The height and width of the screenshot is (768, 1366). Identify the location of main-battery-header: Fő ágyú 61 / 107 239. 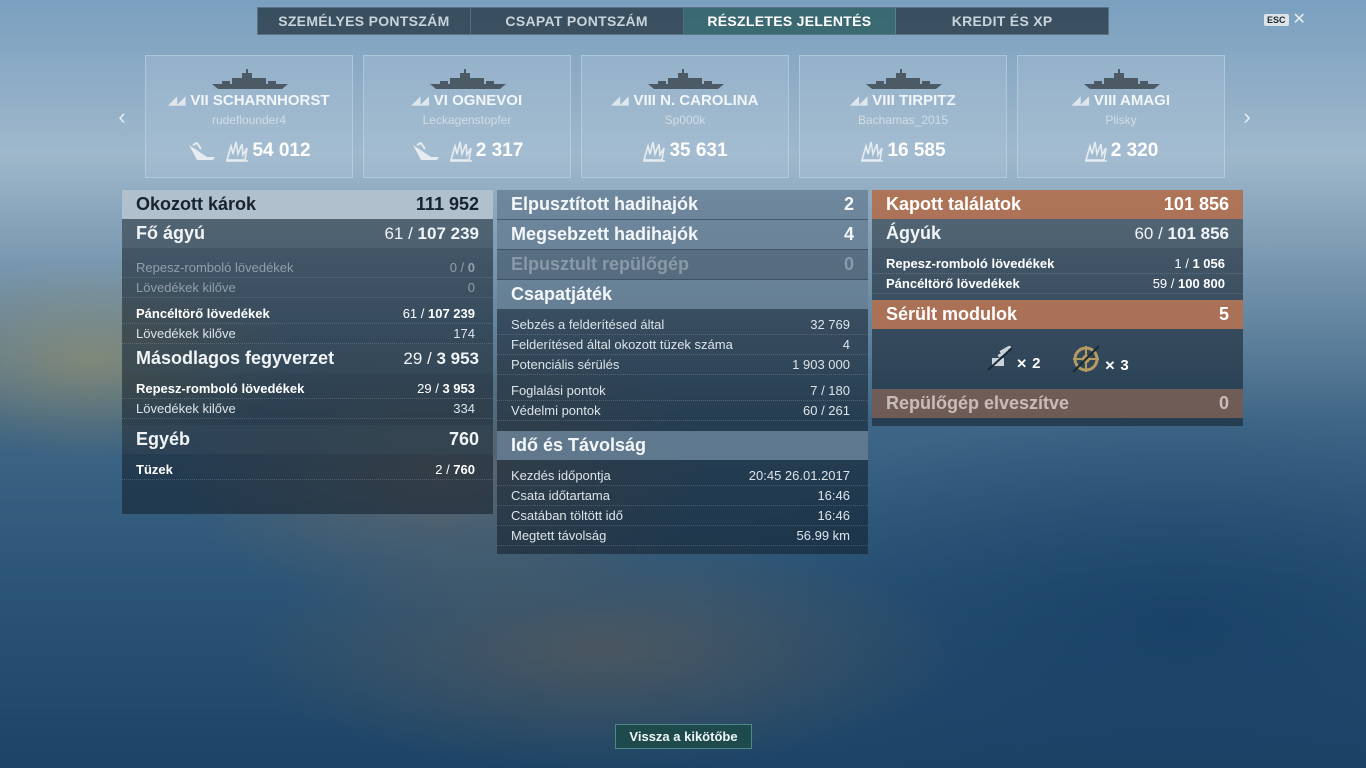
(307, 233).